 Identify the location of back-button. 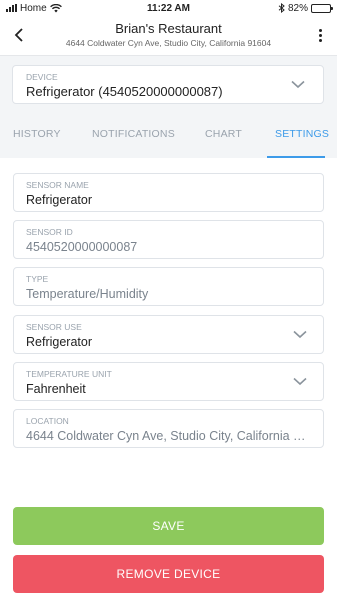
(19, 35).